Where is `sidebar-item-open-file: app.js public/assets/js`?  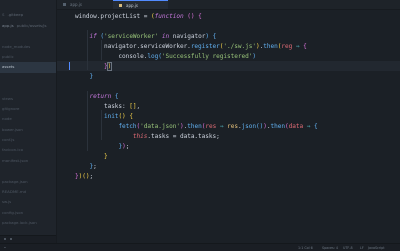 sidebar-item-open-file: app.js public/assets/js is located at coordinates (28, 26).